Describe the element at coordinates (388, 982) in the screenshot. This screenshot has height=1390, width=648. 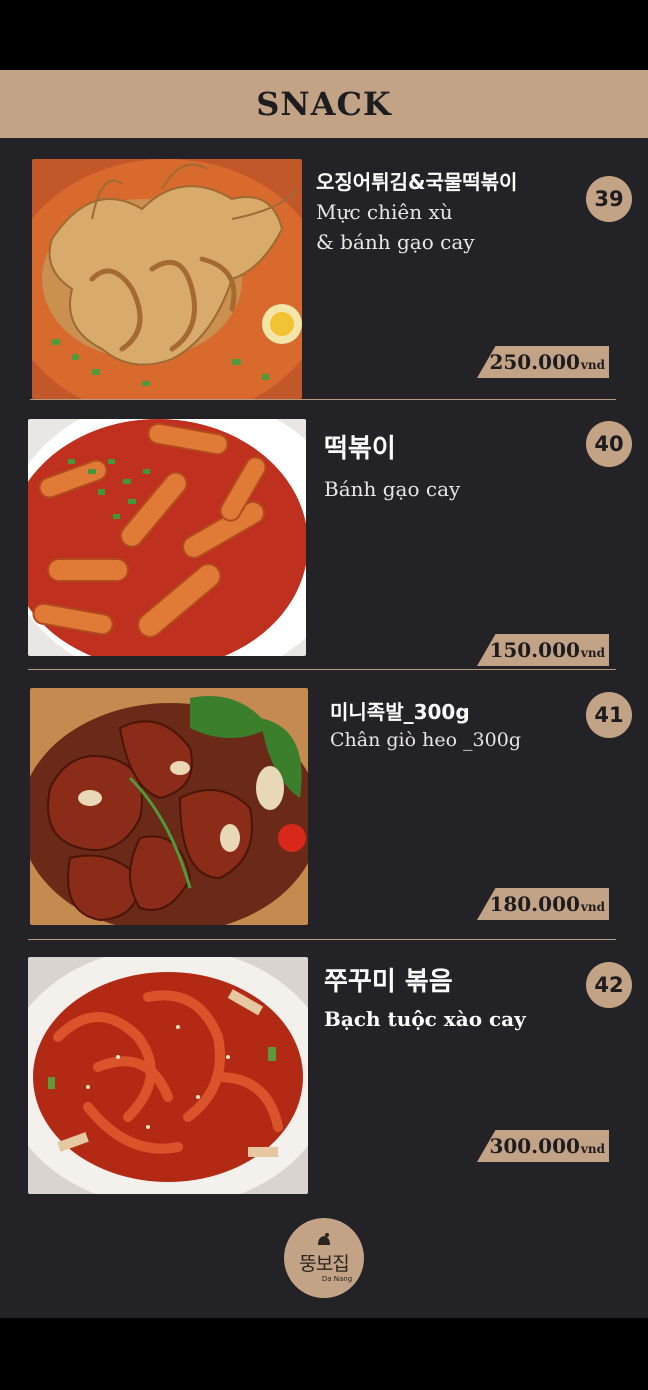
I see `dish-name-korean: 쭈꾸미 볶음` at that location.